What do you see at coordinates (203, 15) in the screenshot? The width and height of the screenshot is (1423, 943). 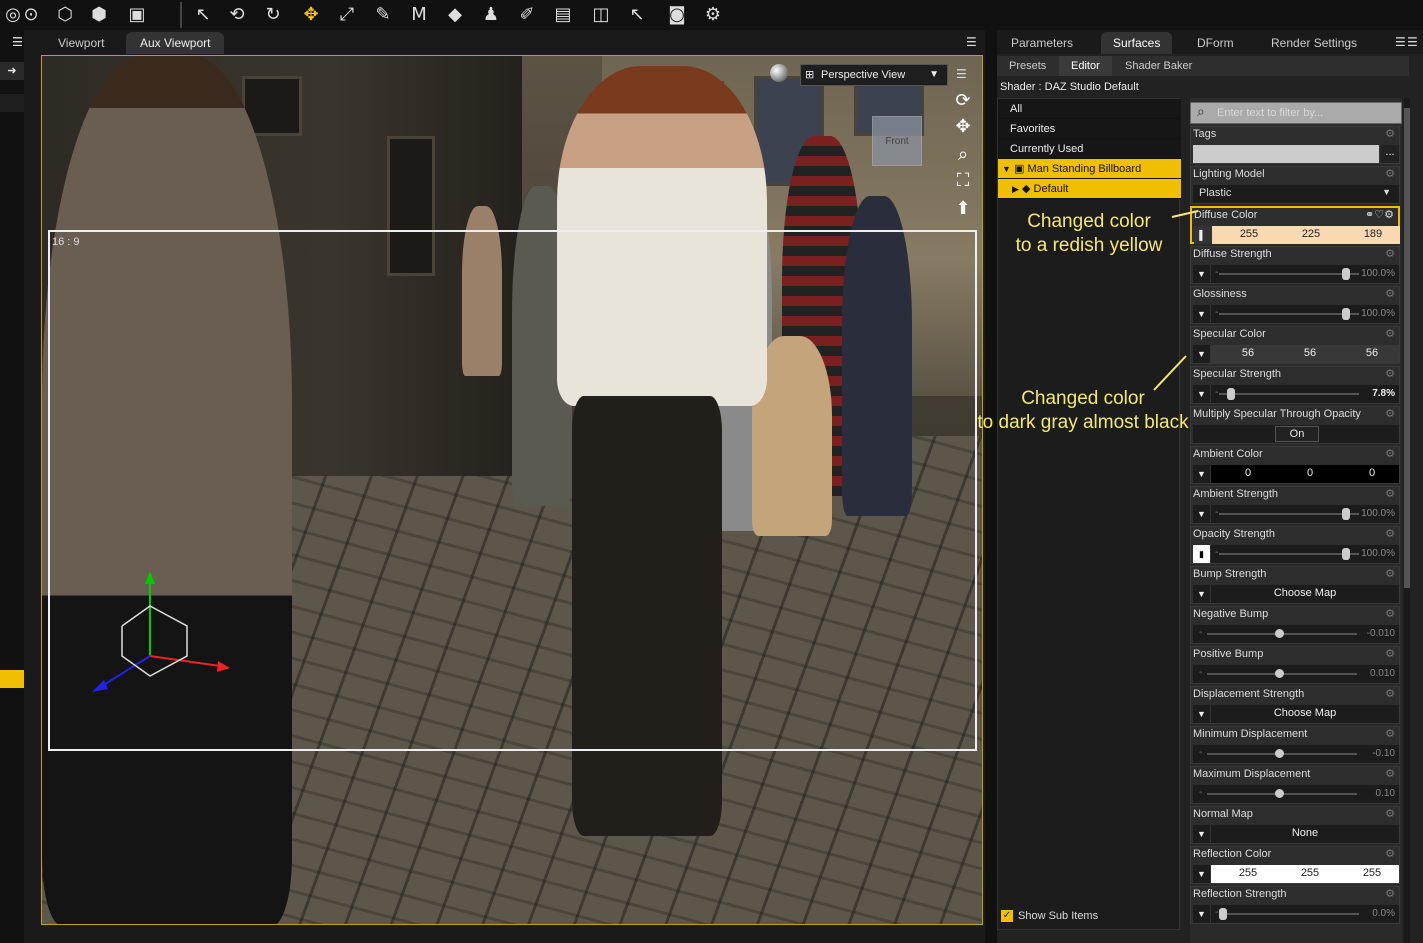 I see `pointer-icon: ↖` at bounding box center [203, 15].